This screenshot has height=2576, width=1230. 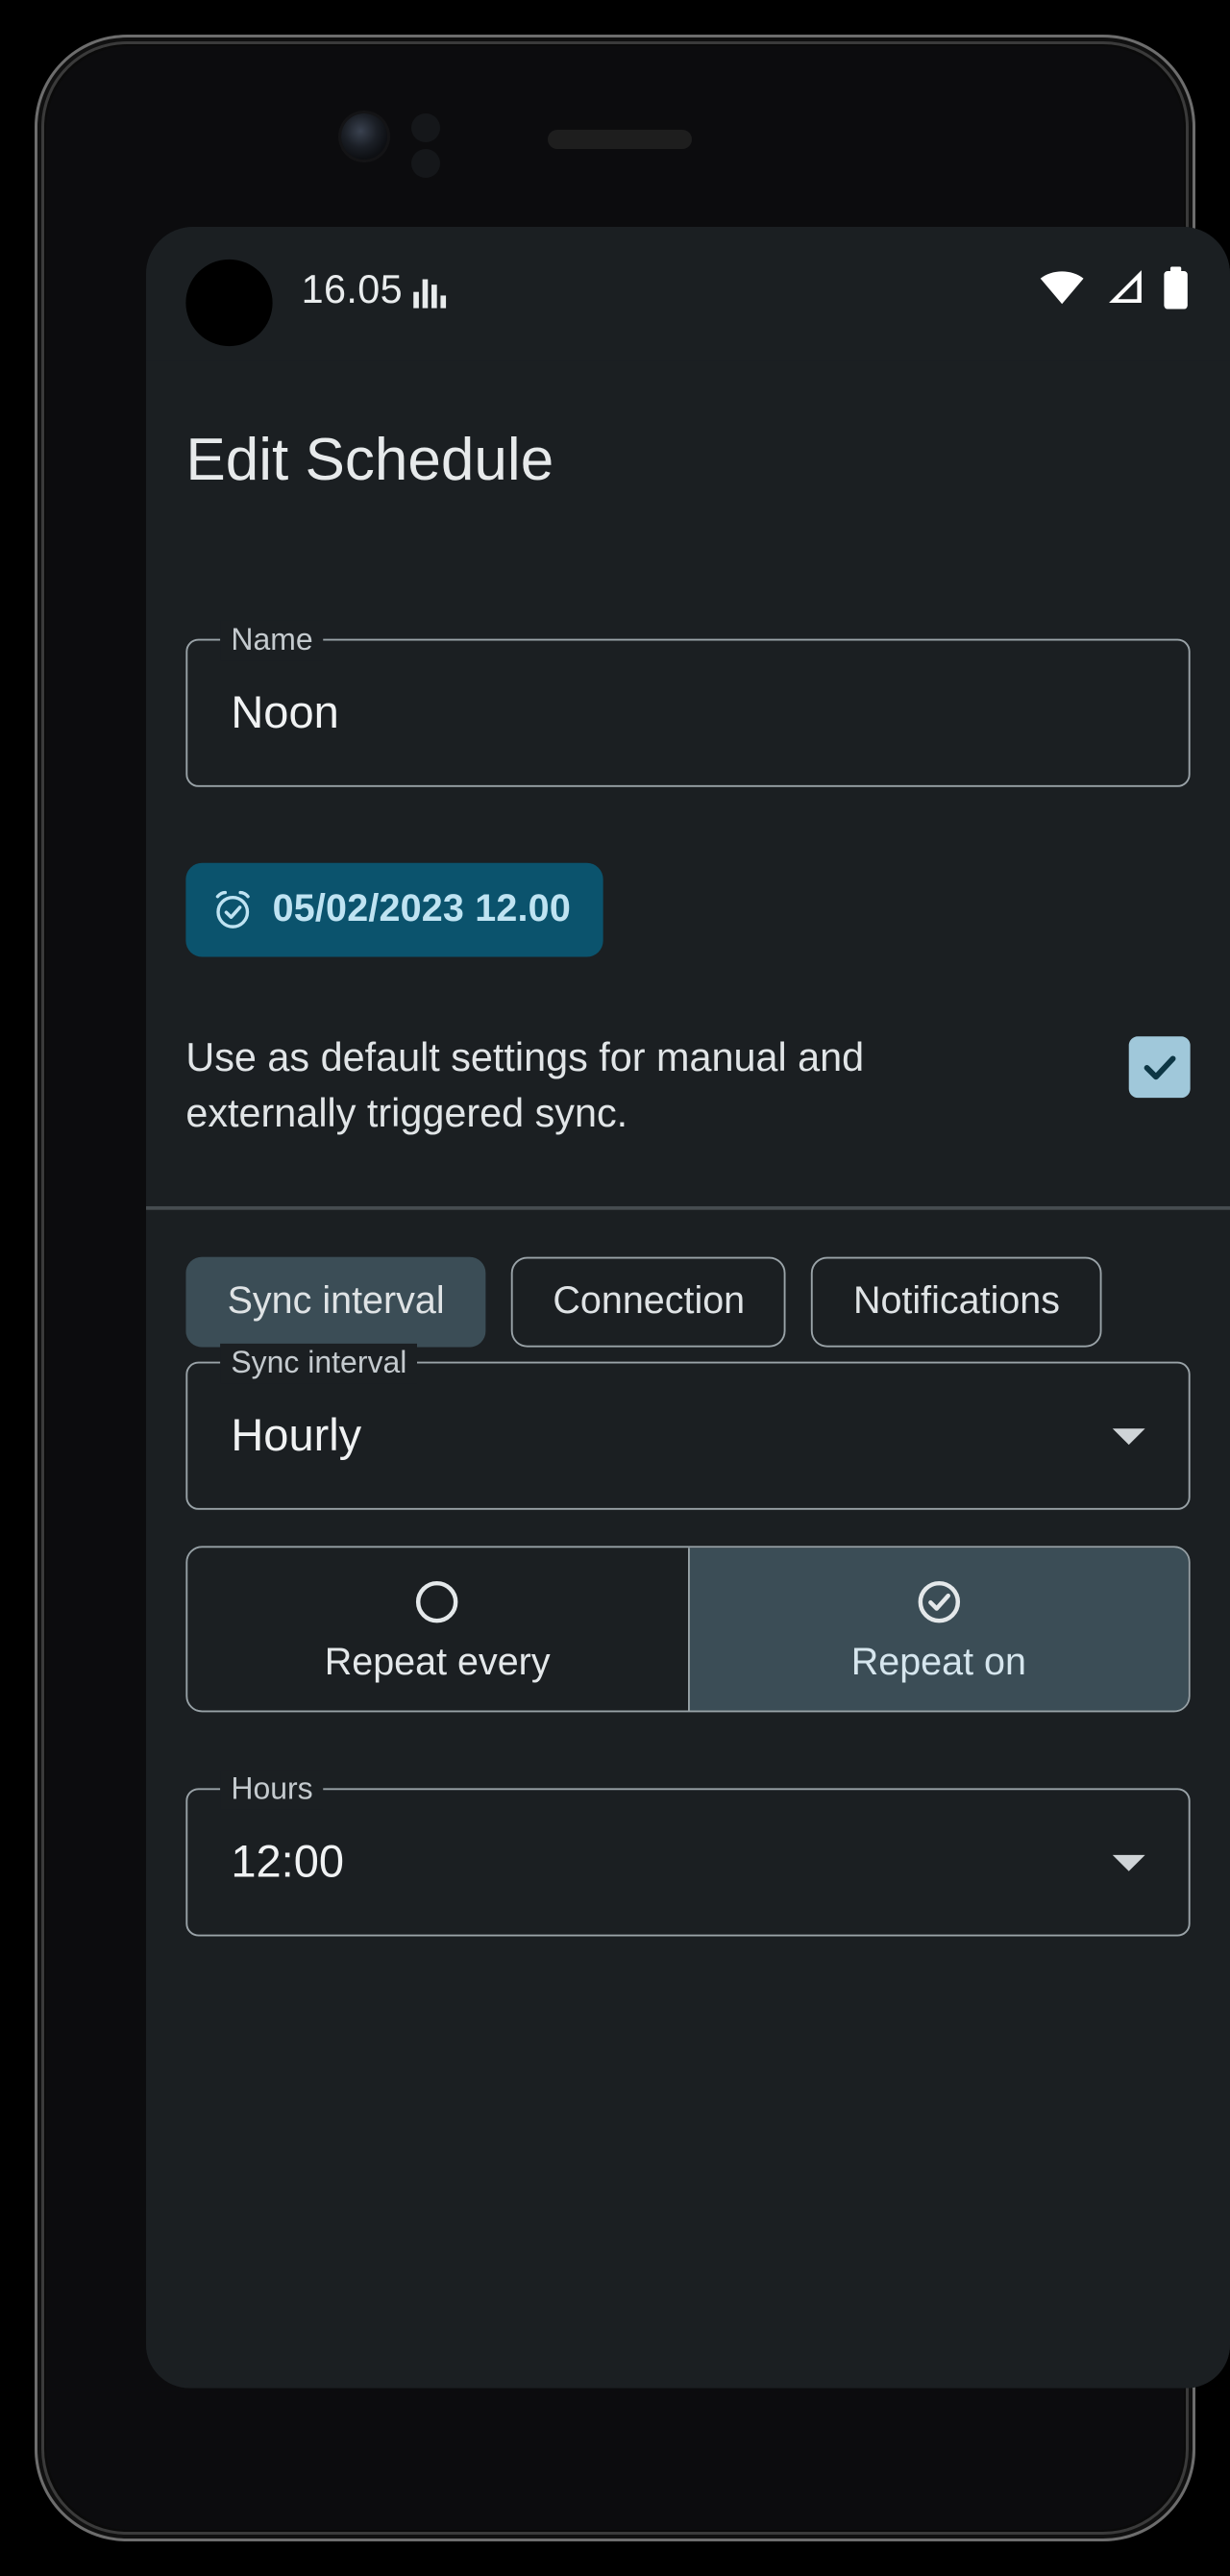 I want to click on tab-sync-interval-label: Sync interval, so click(x=336, y=1301).